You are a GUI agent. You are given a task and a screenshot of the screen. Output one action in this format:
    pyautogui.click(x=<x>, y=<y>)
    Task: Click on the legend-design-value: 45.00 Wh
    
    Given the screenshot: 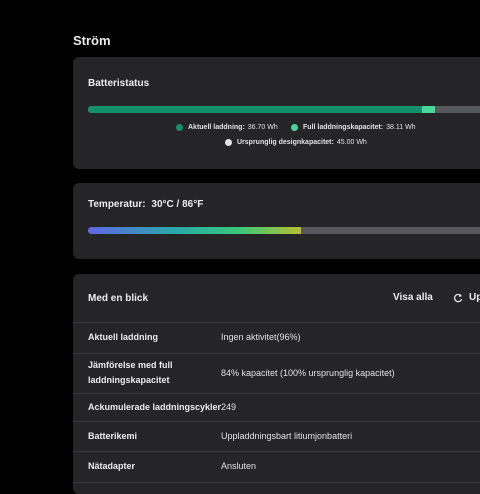 What is the action you would take?
    pyautogui.click(x=351, y=142)
    